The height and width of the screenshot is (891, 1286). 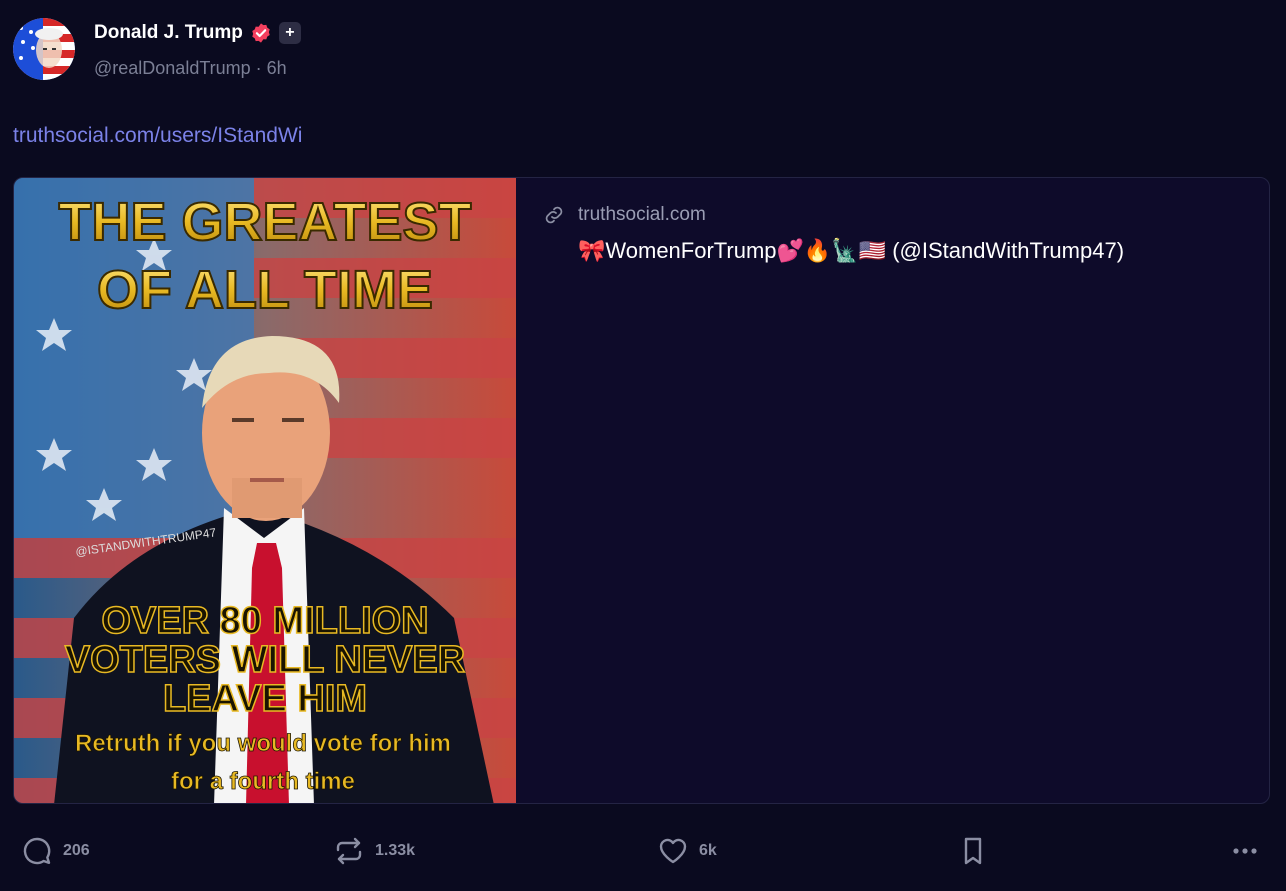 What do you see at coordinates (374, 851) in the screenshot?
I see `retruth-button: 1.33k` at bounding box center [374, 851].